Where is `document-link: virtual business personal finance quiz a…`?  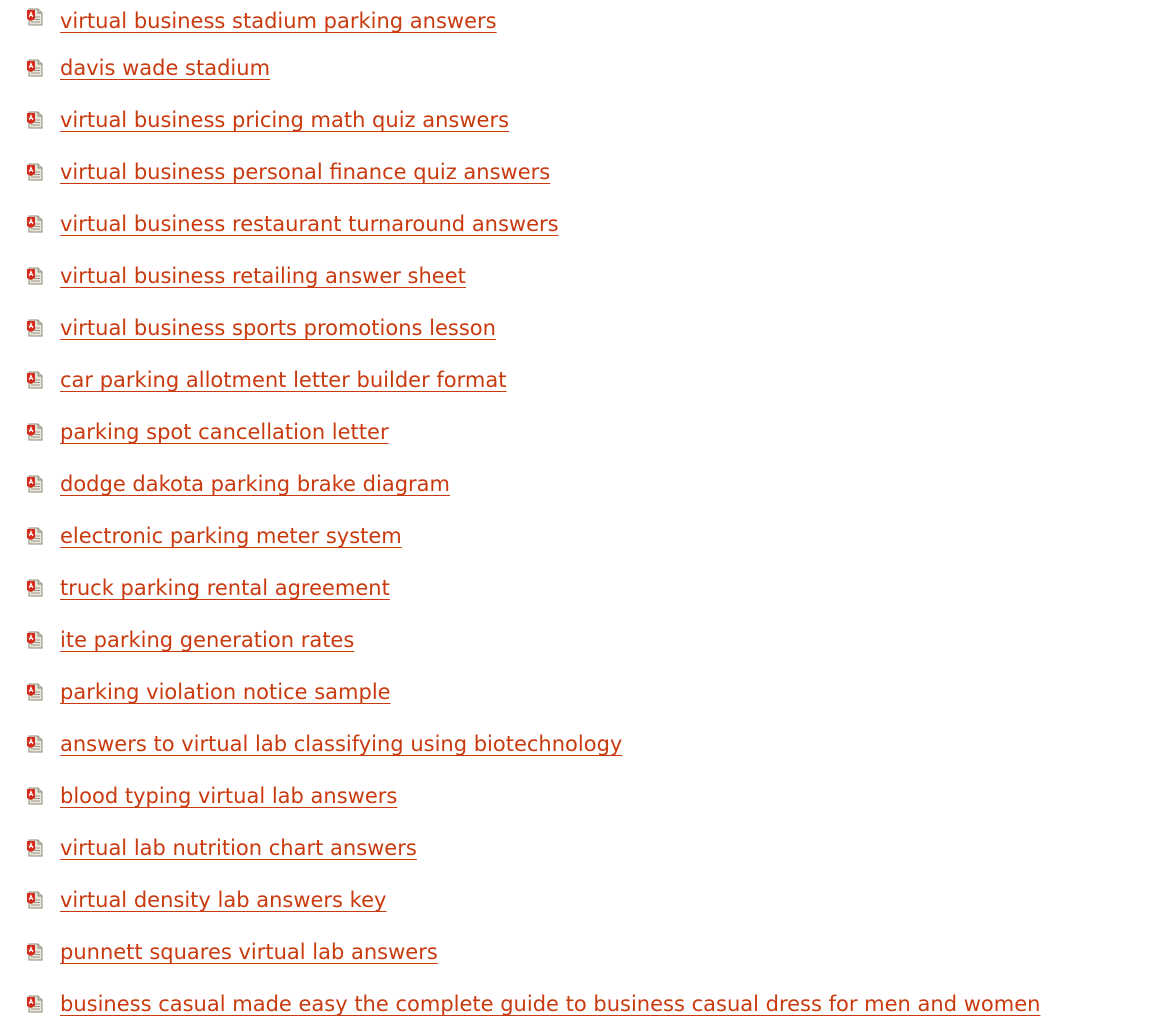
document-link: virtual business personal finance quiz a… is located at coordinates (305, 172).